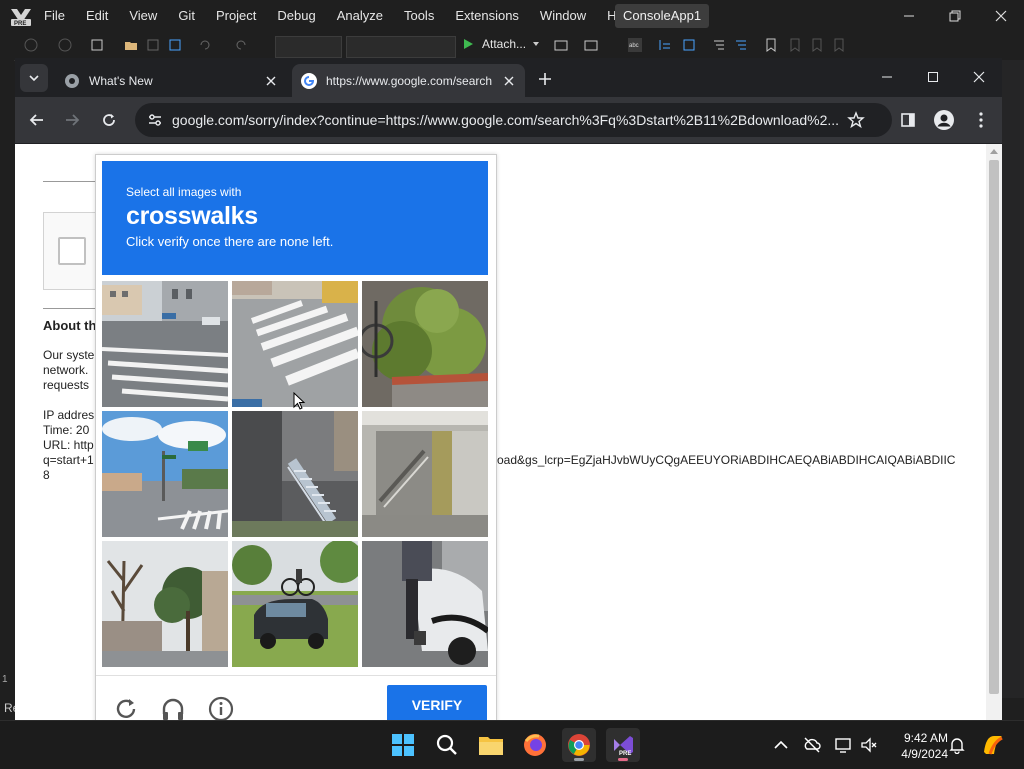 The width and height of the screenshot is (1024, 769). Describe the element at coordinates (491, 745) in the screenshot. I see `file-explorer-button` at that location.